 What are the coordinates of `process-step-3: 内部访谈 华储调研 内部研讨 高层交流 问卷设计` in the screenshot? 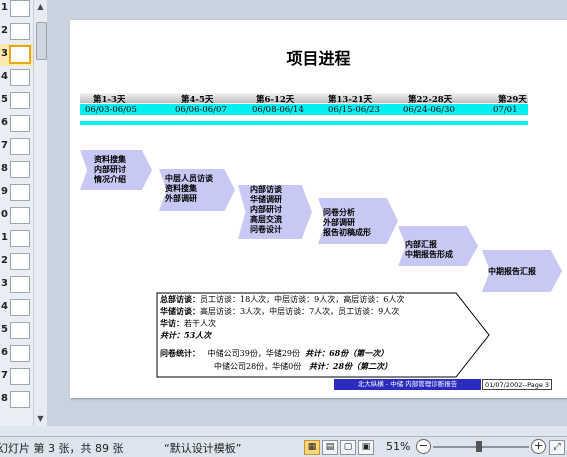 It's located at (266, 209).